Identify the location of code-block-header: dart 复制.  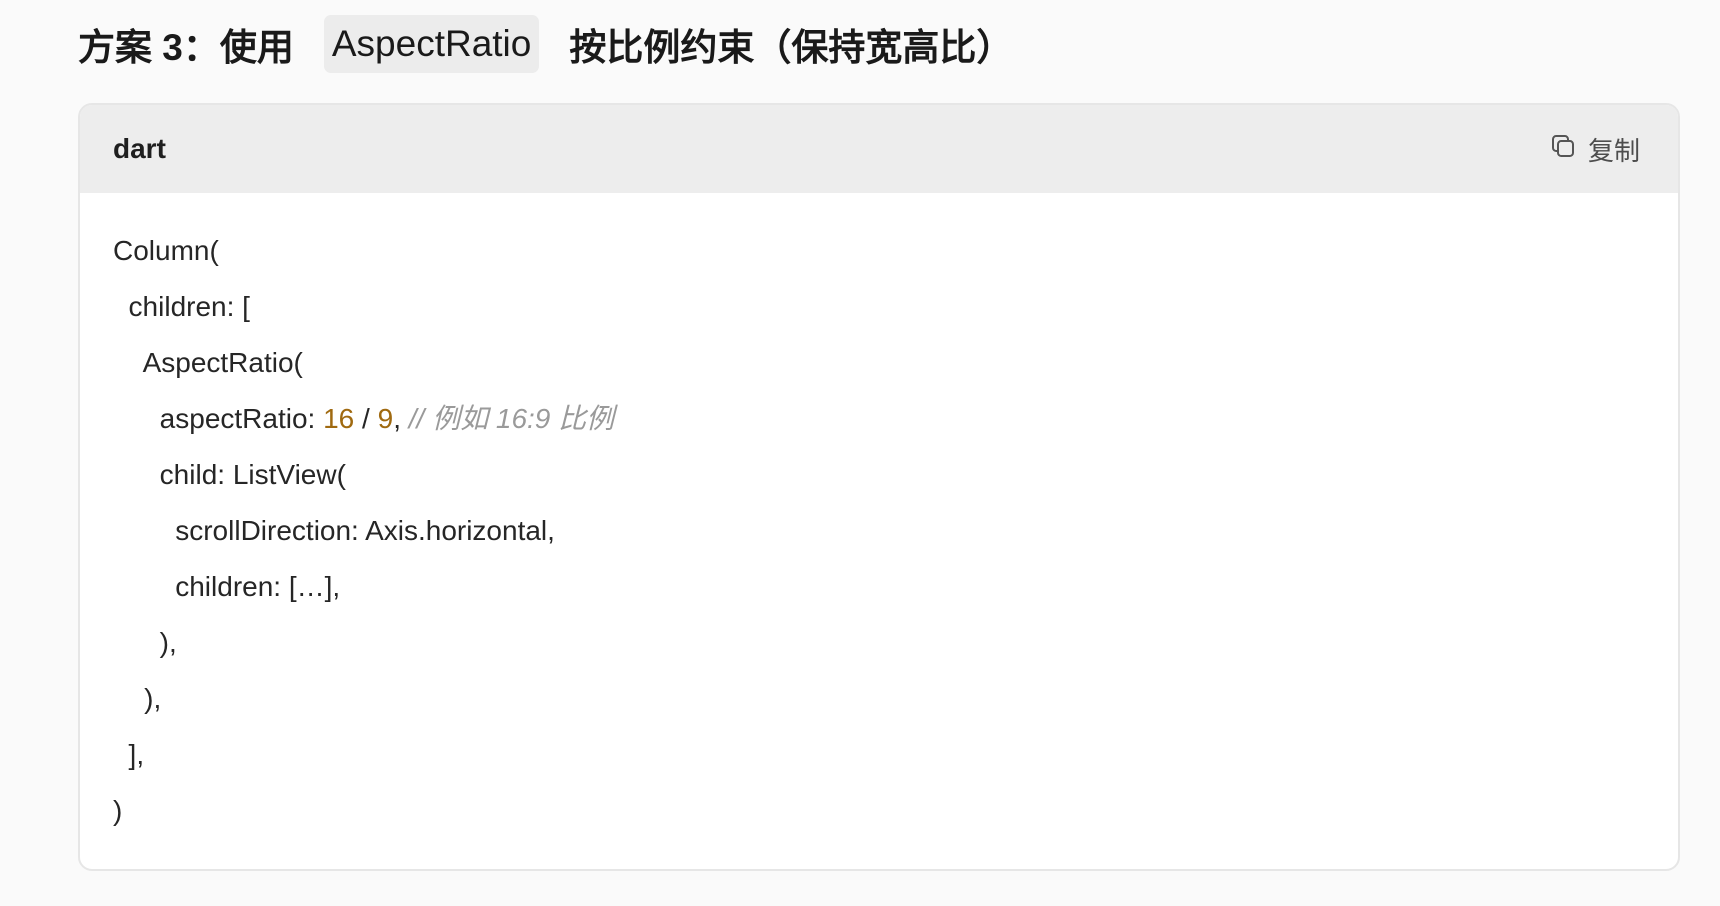
(879, 149).